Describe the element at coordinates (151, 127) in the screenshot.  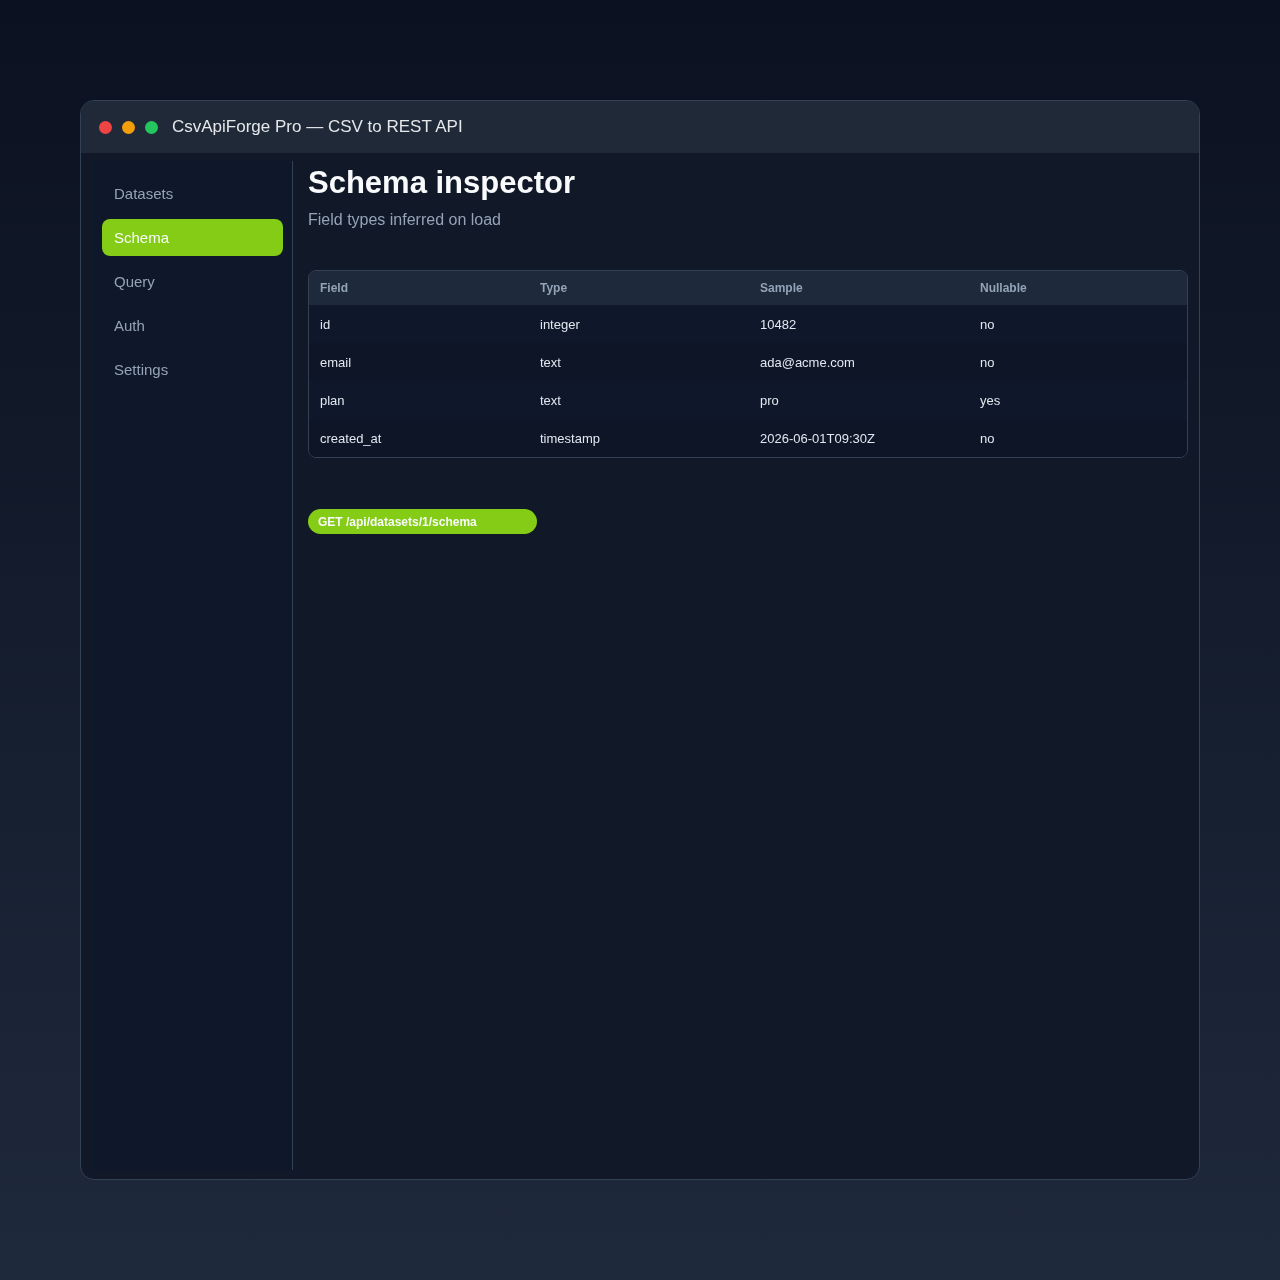
I see `maximize-icon` at that location.